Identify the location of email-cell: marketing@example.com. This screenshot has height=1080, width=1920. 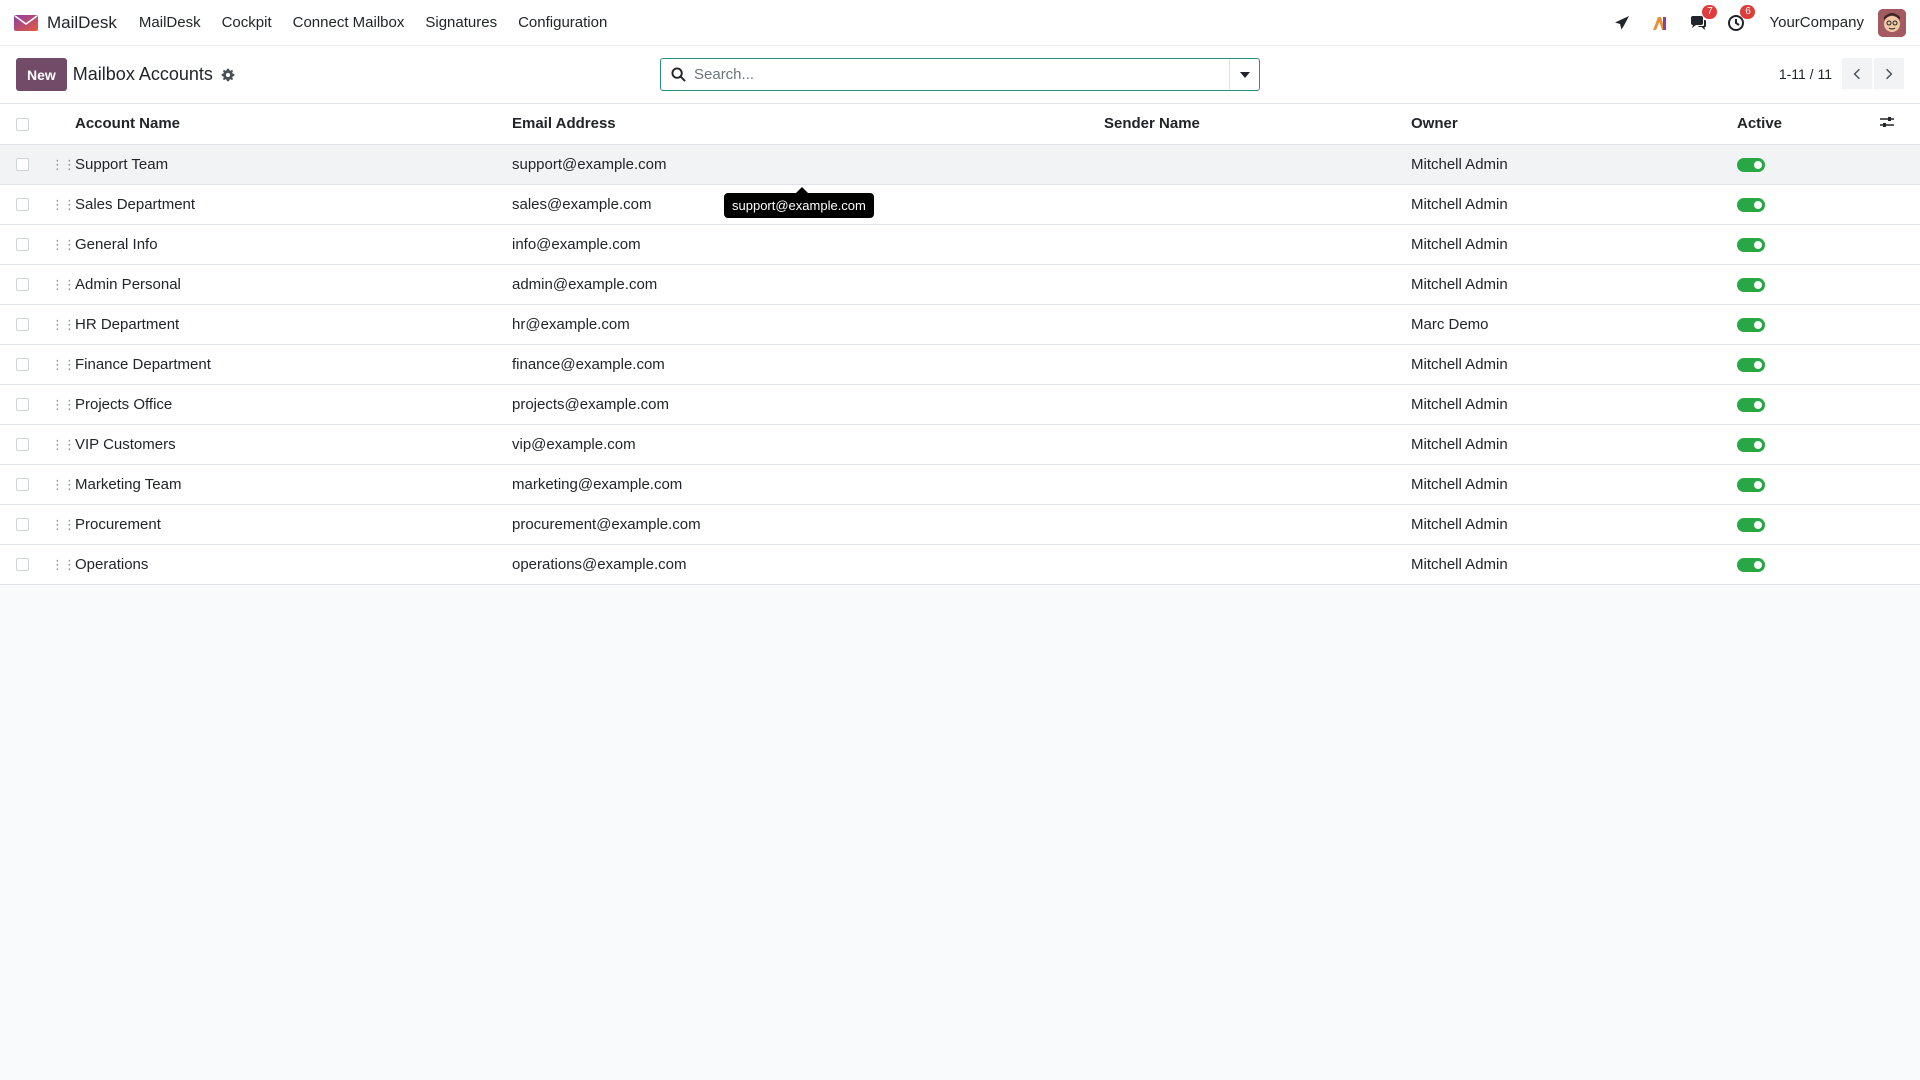
(808, 484).